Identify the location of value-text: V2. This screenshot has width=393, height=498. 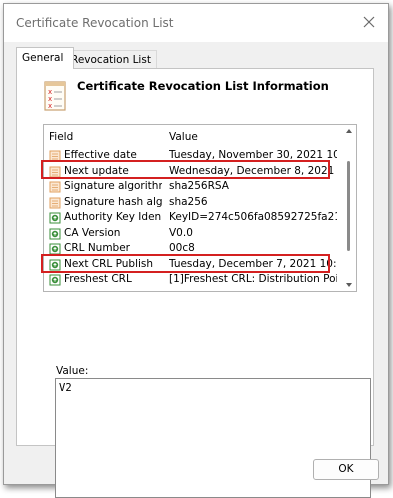
(65, 388).